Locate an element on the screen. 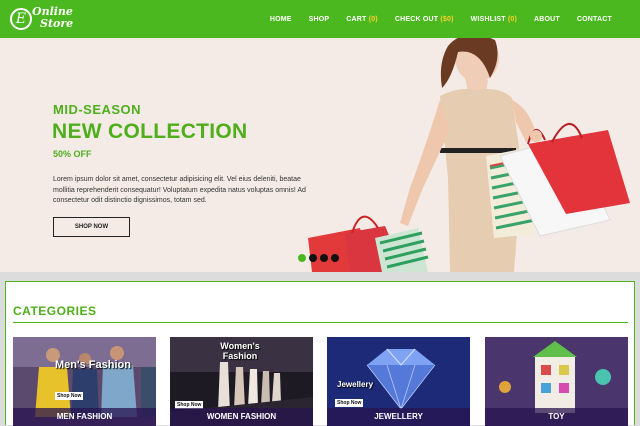 The image size is (640, 426). nav-wishlist: WISHLIST (0) is located at coordinates (494, 19).